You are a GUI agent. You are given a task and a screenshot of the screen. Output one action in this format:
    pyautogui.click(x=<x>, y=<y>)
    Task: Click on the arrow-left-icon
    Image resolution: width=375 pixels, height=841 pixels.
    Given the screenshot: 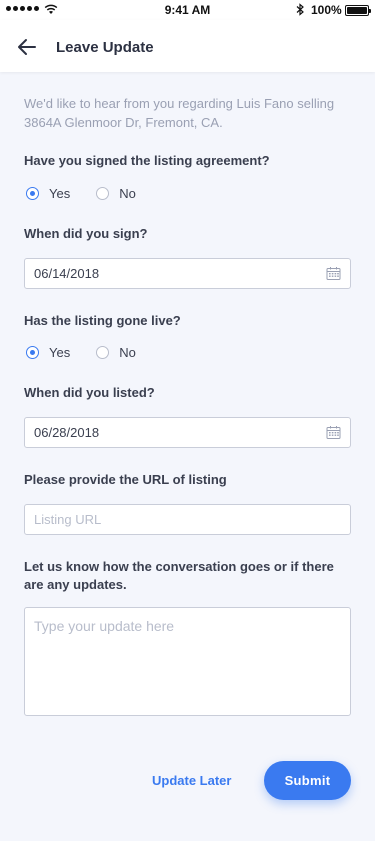 What is the action you would take?
    pyautogui.click(x=27, y=47)
    